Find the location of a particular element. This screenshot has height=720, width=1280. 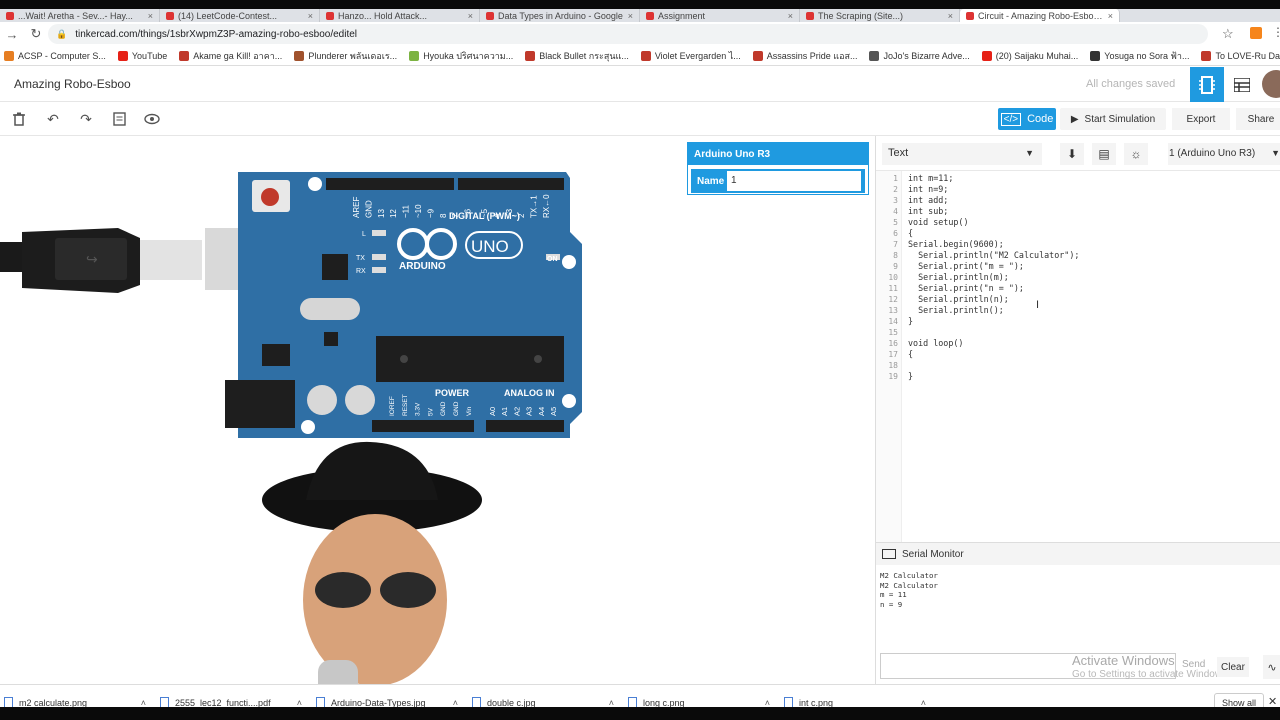

name-row: Name 1 is located at coordinates (778, 181).